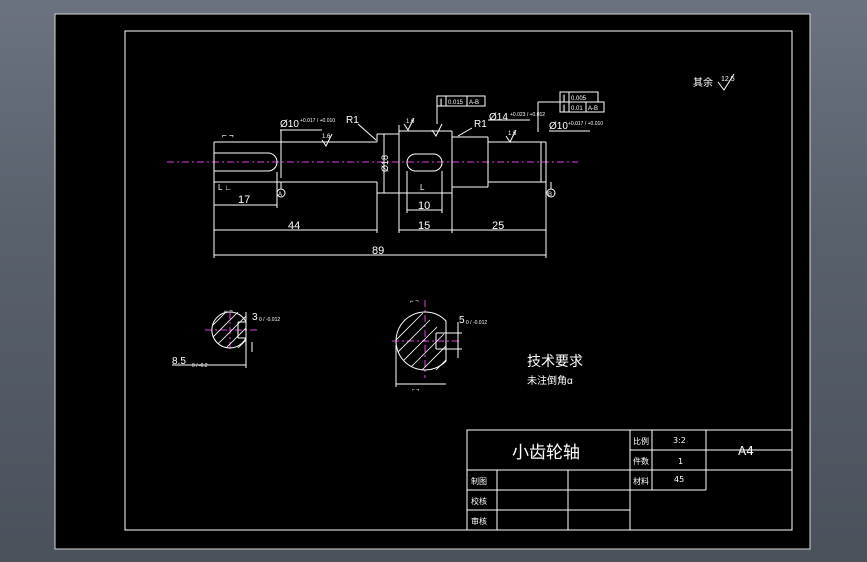 The width and height of the screenshot is (867, 562). What do you see at coordinates (679, 479) in the screenshot?
I see `material-value: 45` at bounding box center [679, 479].